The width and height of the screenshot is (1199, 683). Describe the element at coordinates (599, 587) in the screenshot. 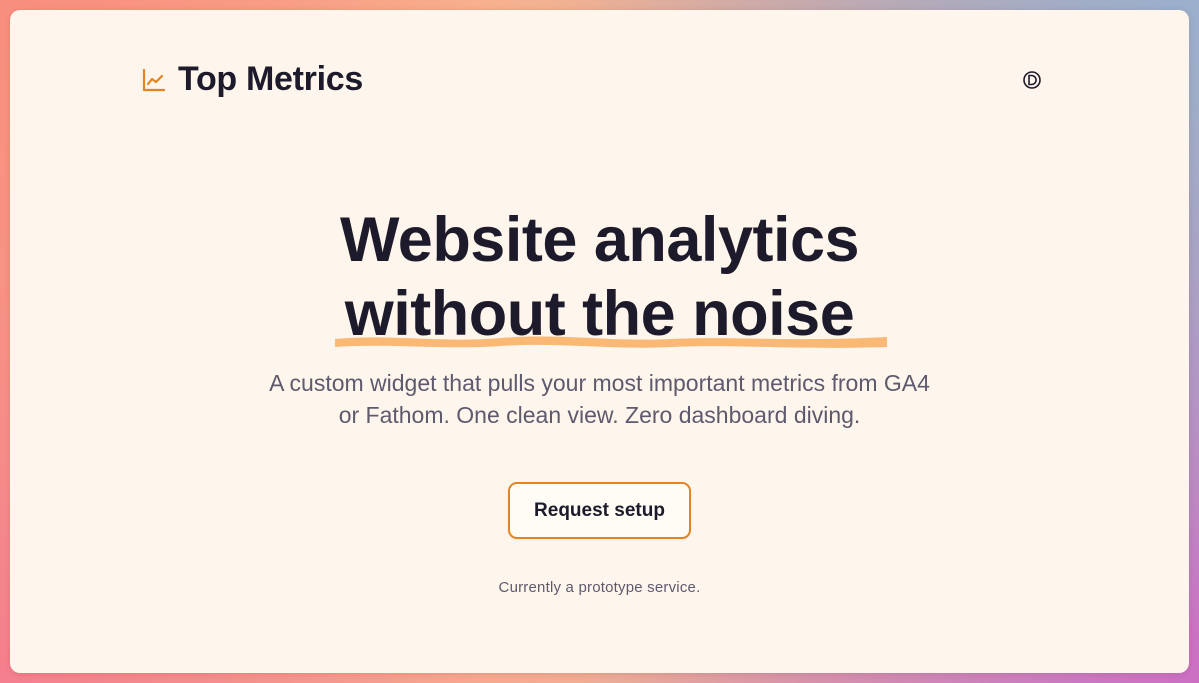

I see `prototype-note: Currently a prototype service.` at that location.